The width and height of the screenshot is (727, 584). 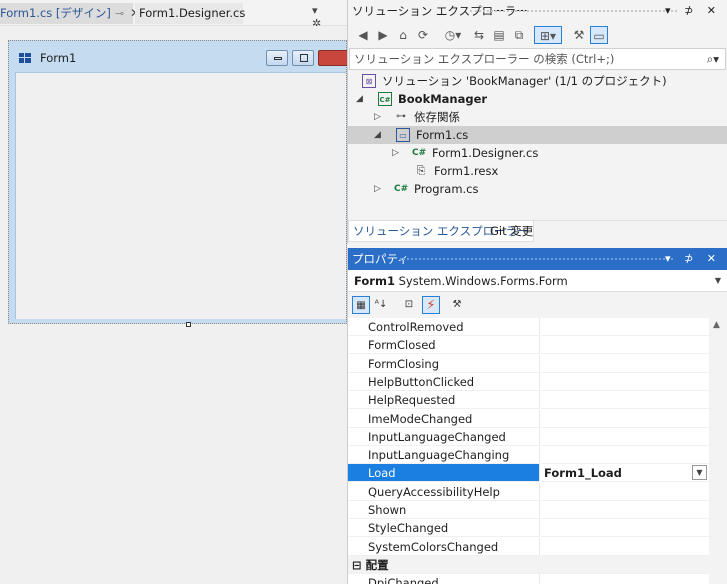 What do you see at coordinates (718, 451) in the screenshot?
I see `property-grid-scrollbar: ▲` at bounding box center [718, 451].